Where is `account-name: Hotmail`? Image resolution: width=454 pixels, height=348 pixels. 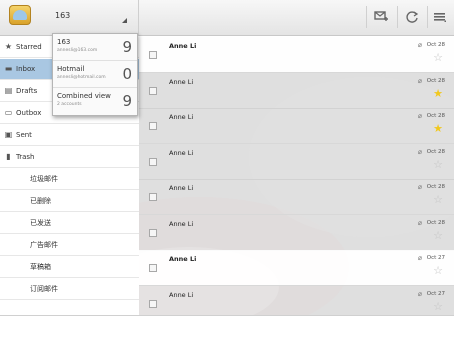 account-name: Hotmail is located at coordinates (71, 69).